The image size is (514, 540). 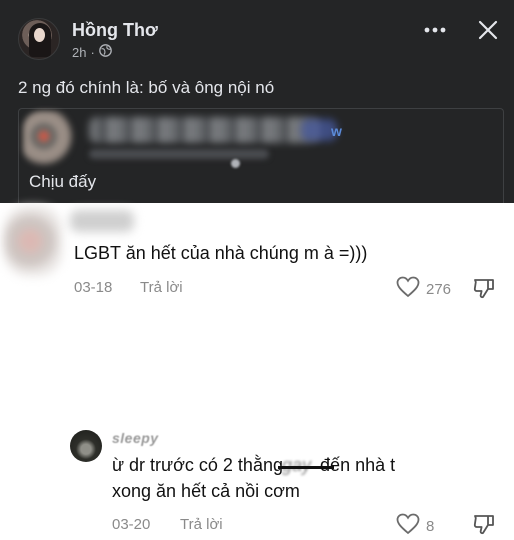 I want to click on blurred-subtitle, so click(x=179, y=154).